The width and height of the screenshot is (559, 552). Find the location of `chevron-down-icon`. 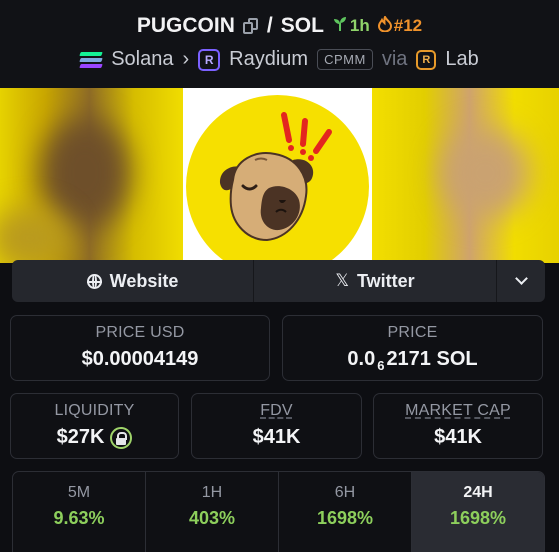

chevron-down-icon is located at coordinates (521, 278).